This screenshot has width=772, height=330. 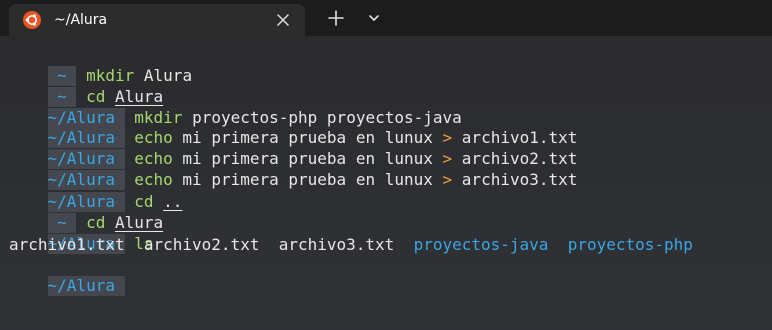 I want to click on terminal-tab: ~/Alura, so click(x=157, y=20).